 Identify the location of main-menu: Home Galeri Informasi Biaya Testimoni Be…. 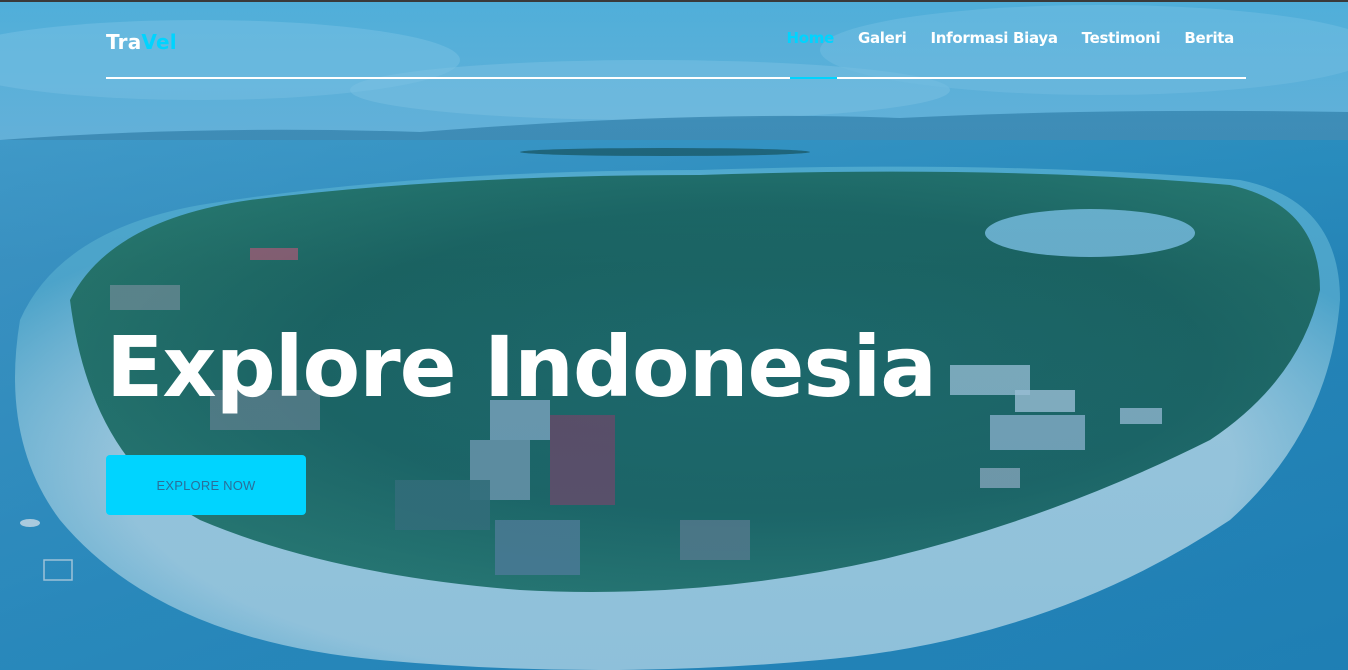
(1011, 38).